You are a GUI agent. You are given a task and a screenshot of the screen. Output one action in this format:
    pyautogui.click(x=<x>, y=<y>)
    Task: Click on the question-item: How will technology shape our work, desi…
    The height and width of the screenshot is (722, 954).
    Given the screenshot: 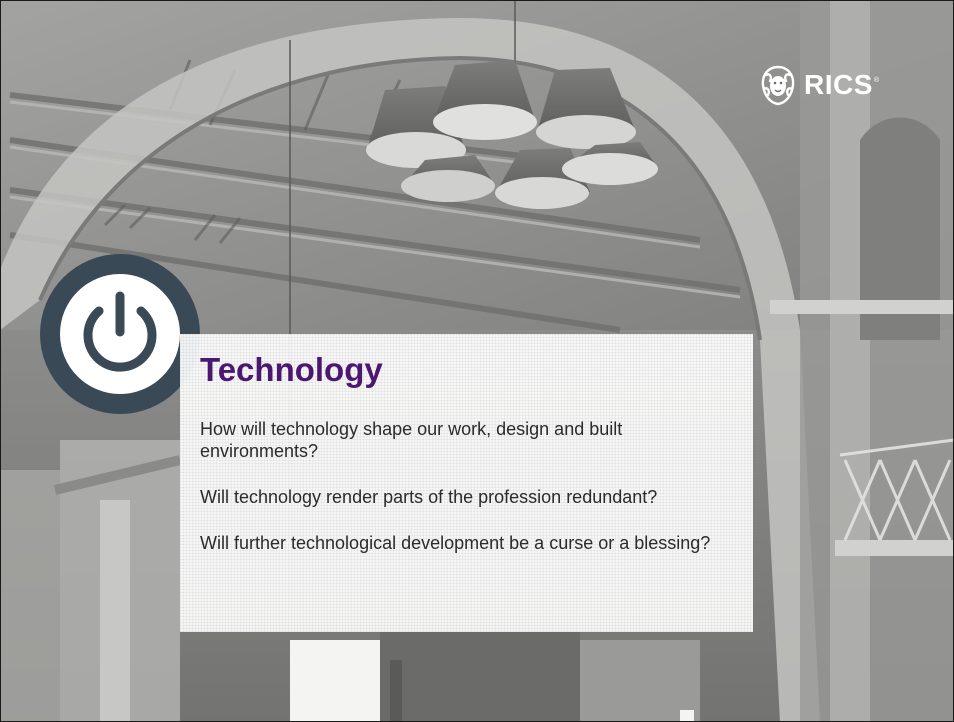 What is the action you would take?
    pyautogui.click(x=411, y=440)
    